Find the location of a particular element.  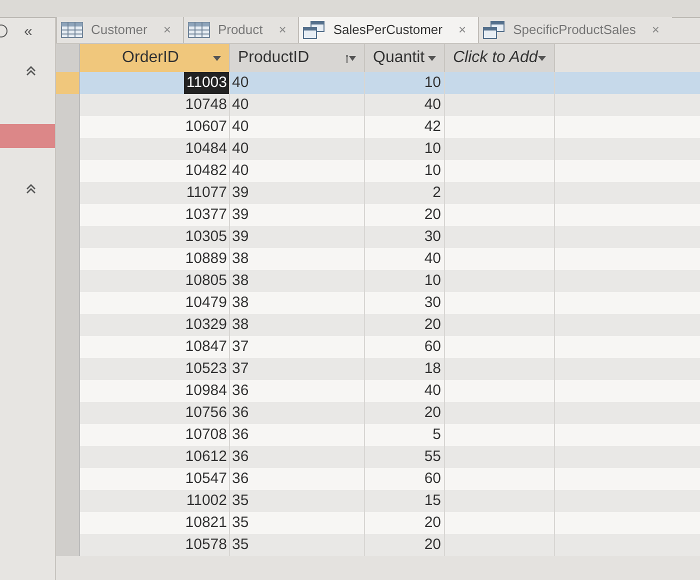

table-cell-text: 18 is located at coordinates (432, 369).